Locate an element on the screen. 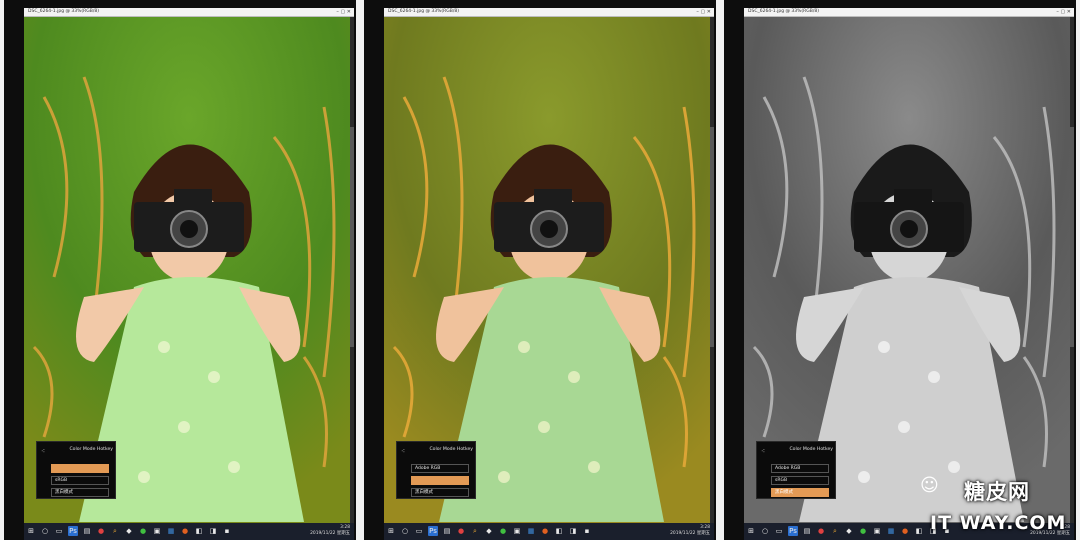  color-mode-hotkey-panel: ⁖ Color Mode Hotkey Adobe RGB 黑白模式 is located at coordinates (436, 470).